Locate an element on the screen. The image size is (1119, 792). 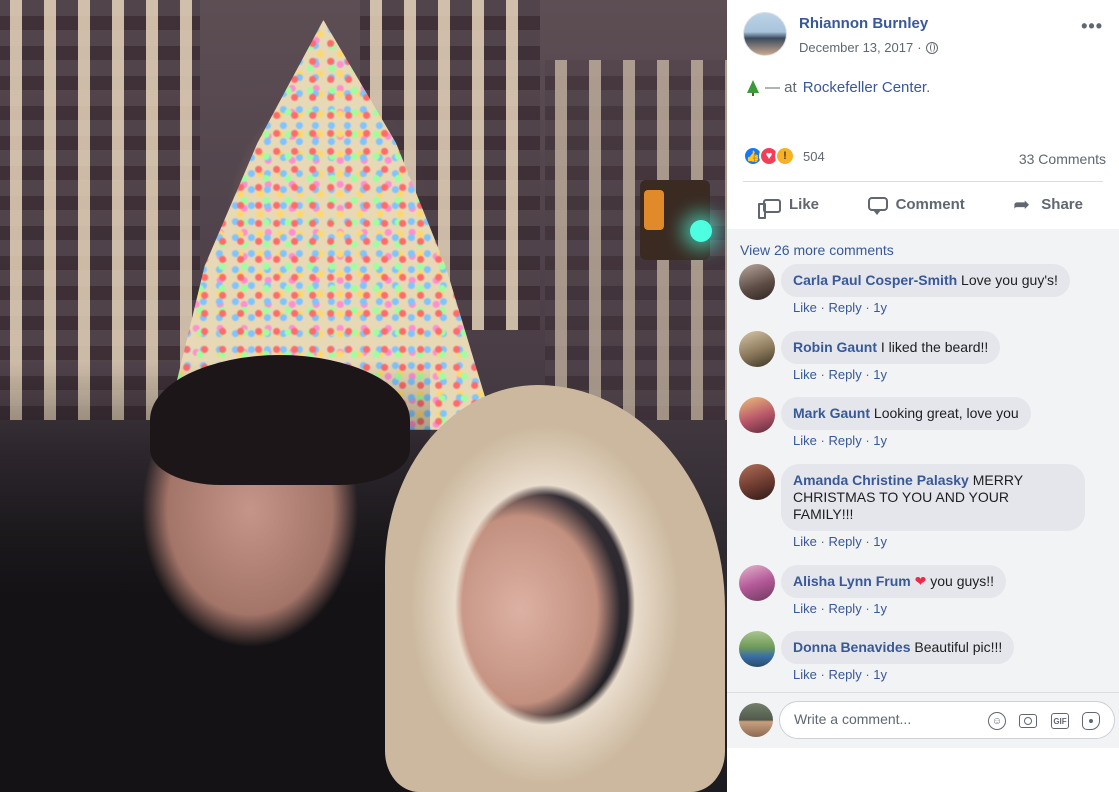
current-user-avatar is located at coordinates (756, 720).